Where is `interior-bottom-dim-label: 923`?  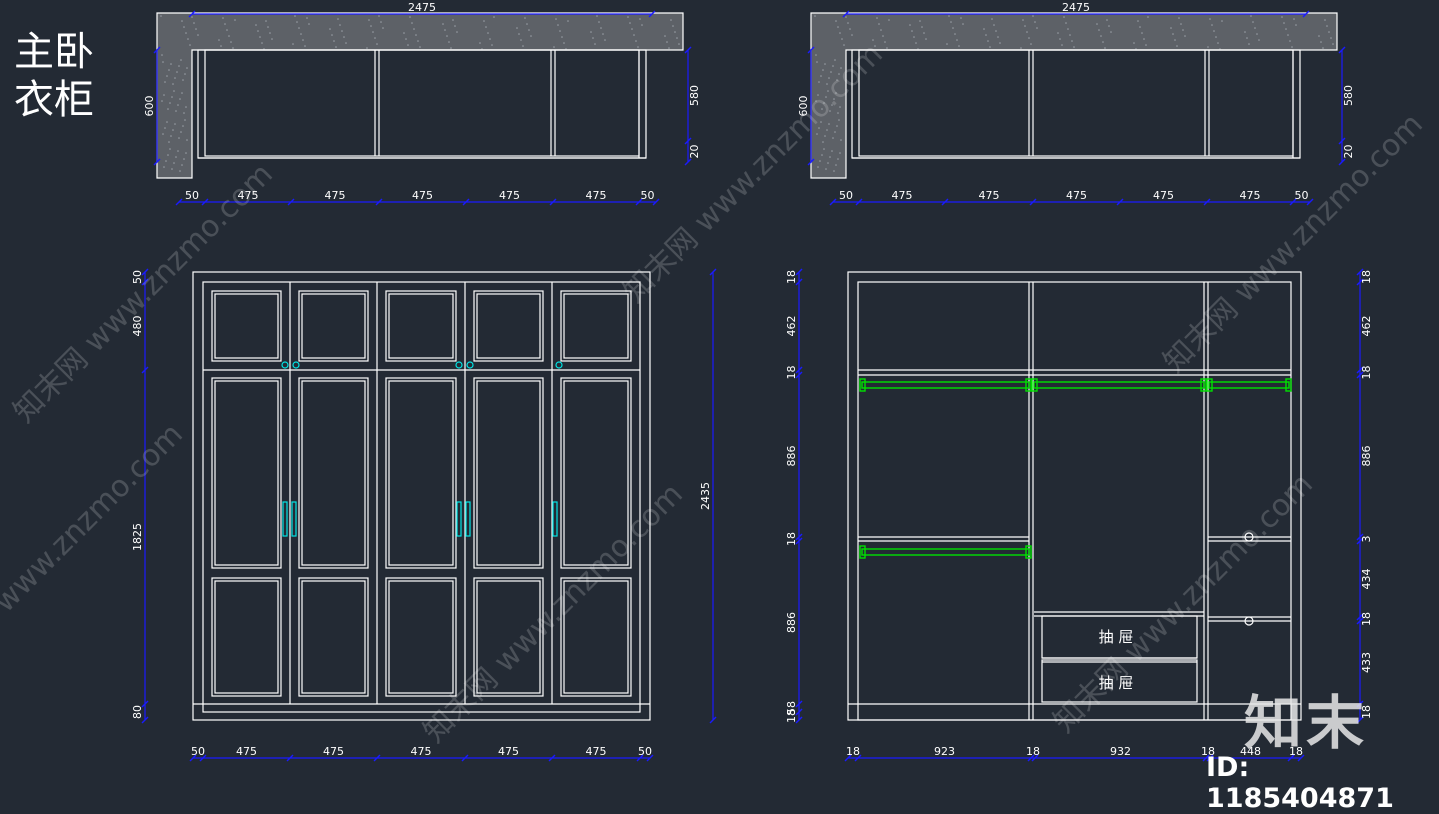 interior-bottom-dim-label: 923 is located at coordinates (944, 751).